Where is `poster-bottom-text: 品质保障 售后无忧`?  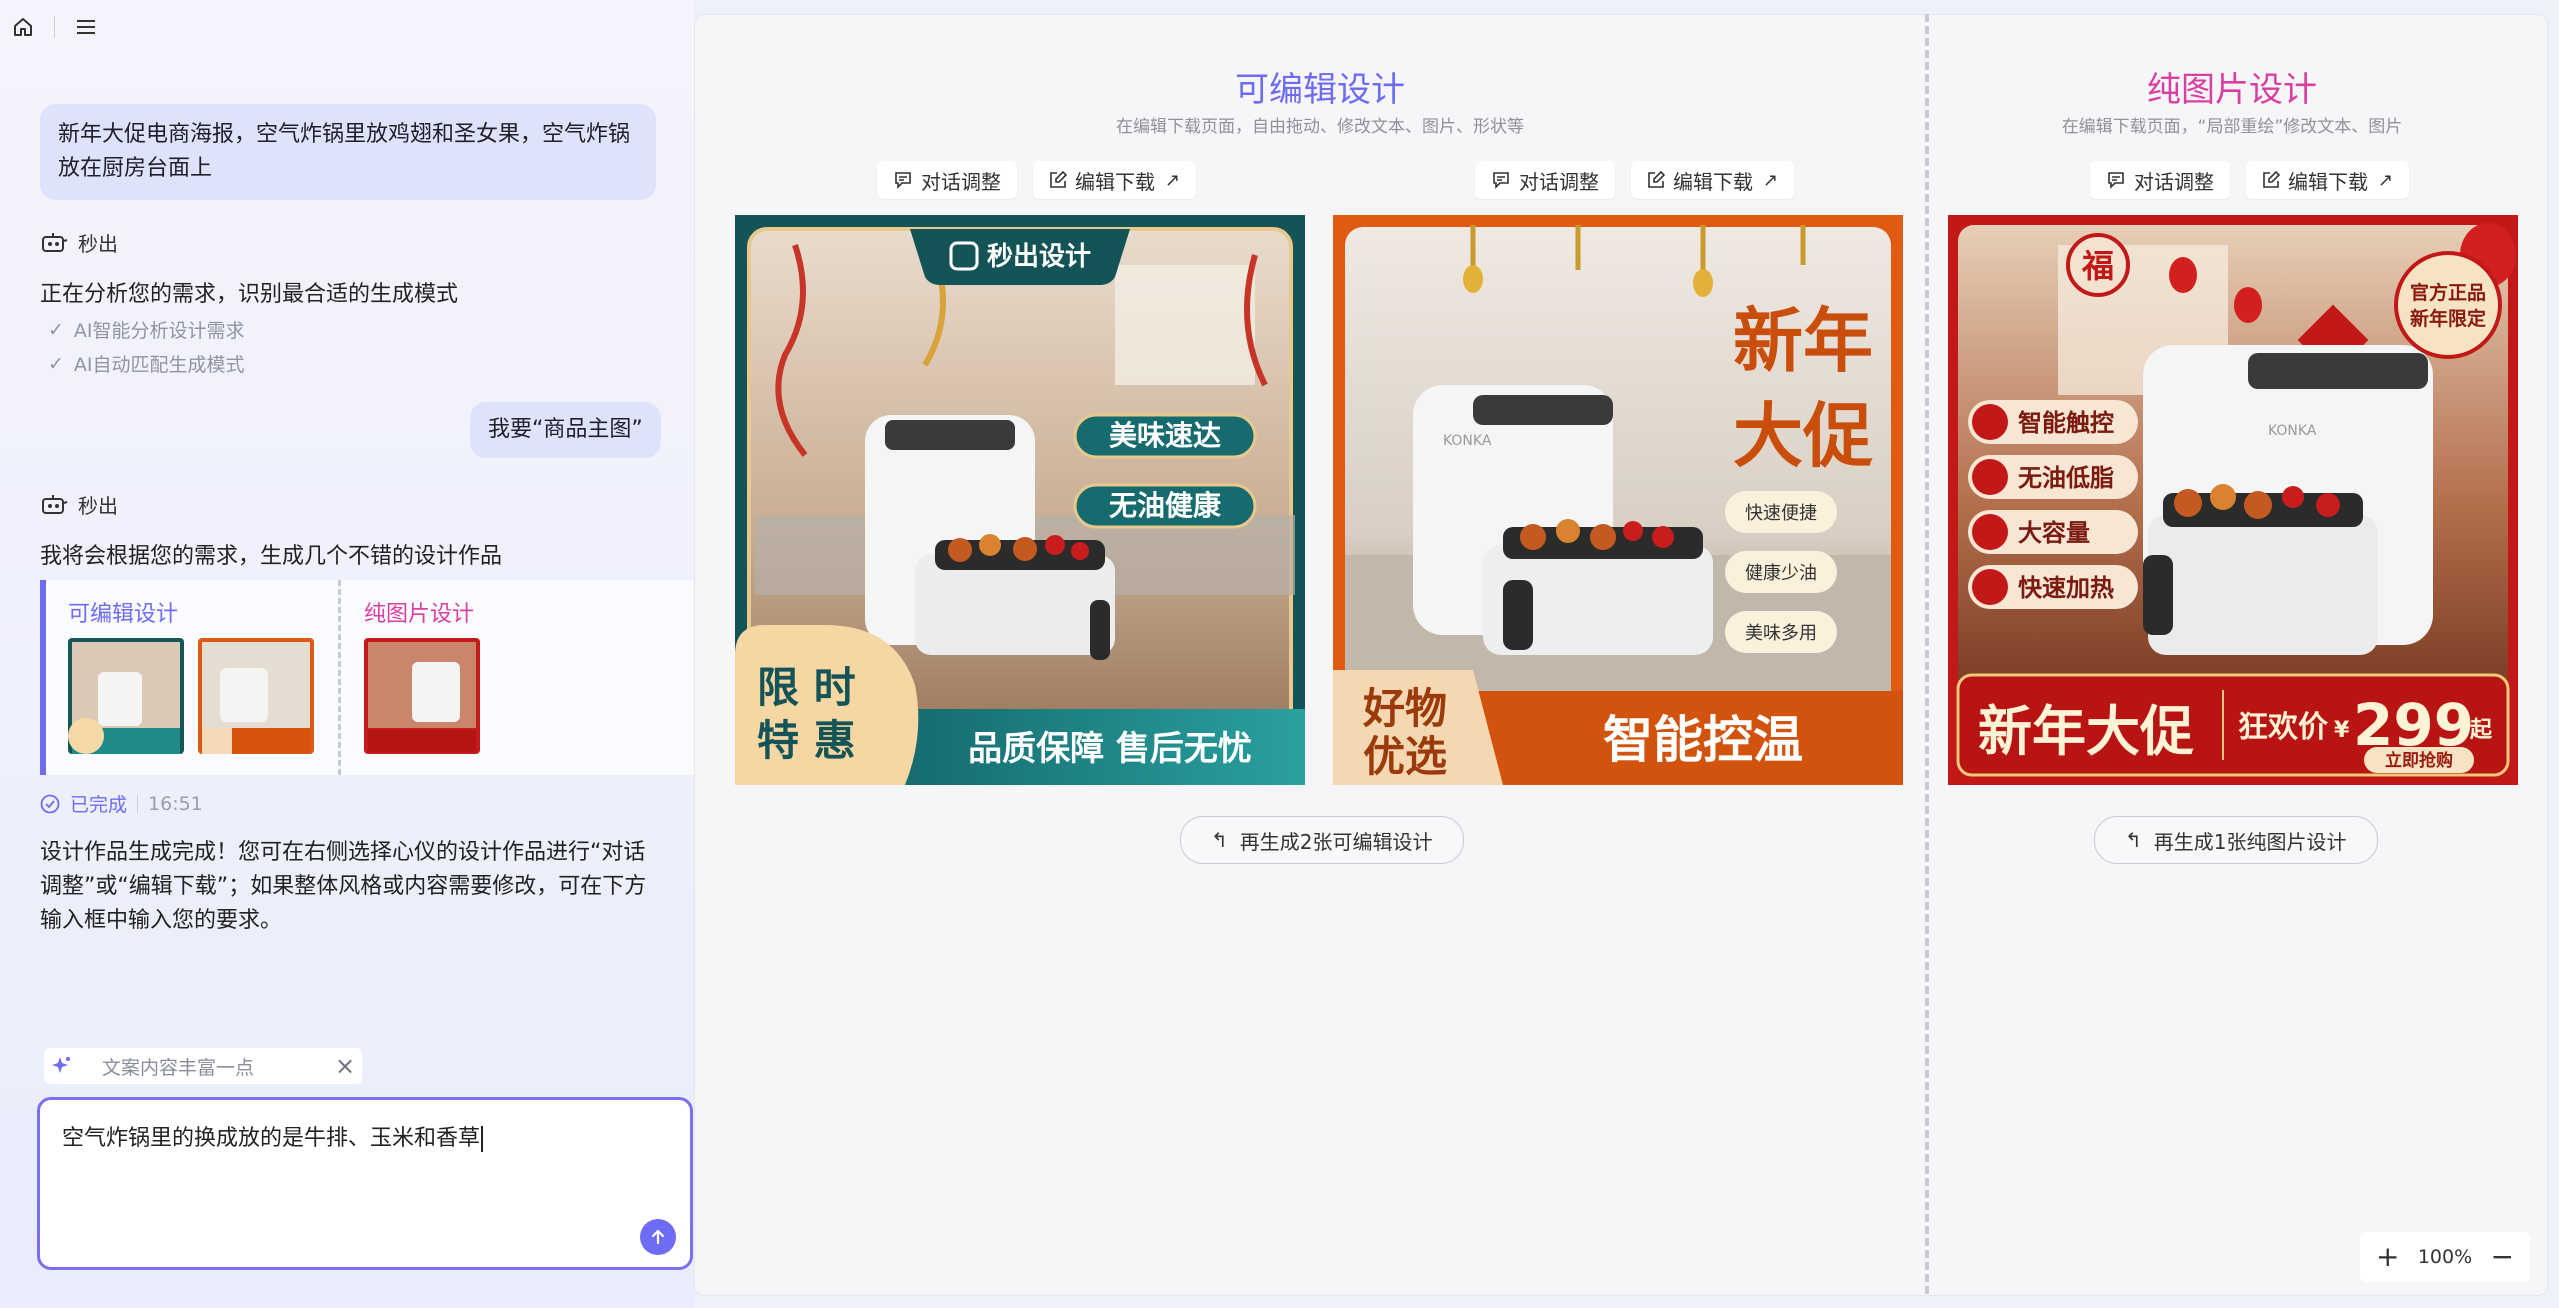 poster-bottom-text: 品质保障 售后无忧 is located at coordinates (1110, 749).